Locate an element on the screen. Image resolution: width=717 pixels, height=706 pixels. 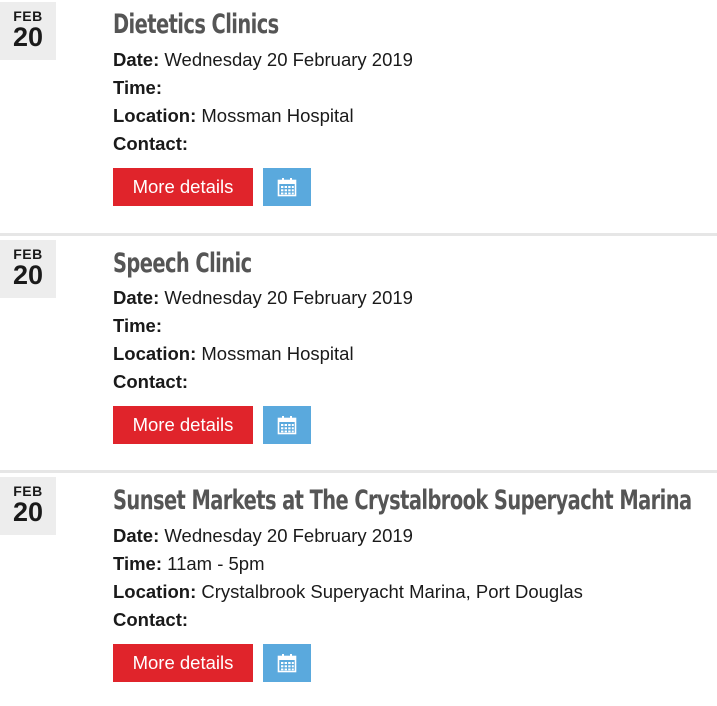
event-title: Dietetics Clinics is located at coordinates (196, 25).